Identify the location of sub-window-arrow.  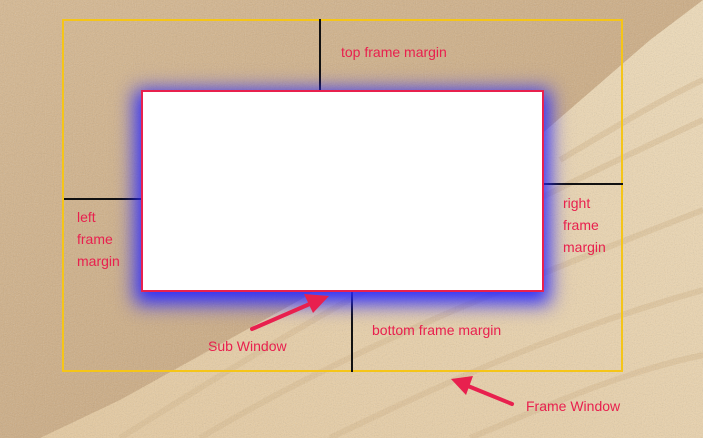
(289, 312).